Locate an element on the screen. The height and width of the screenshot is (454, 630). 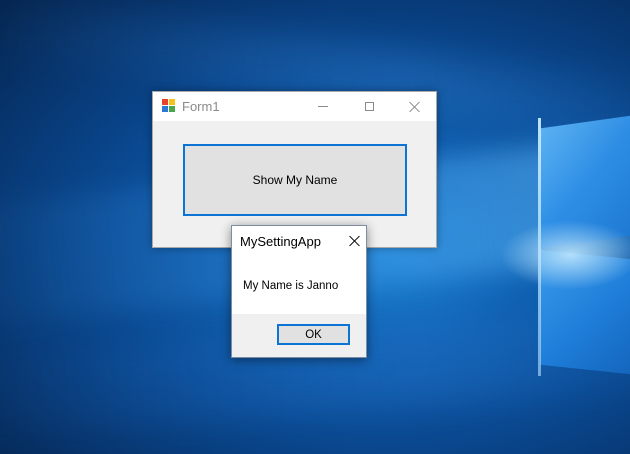
message-box-close-button is located at coordinates (355, 241).